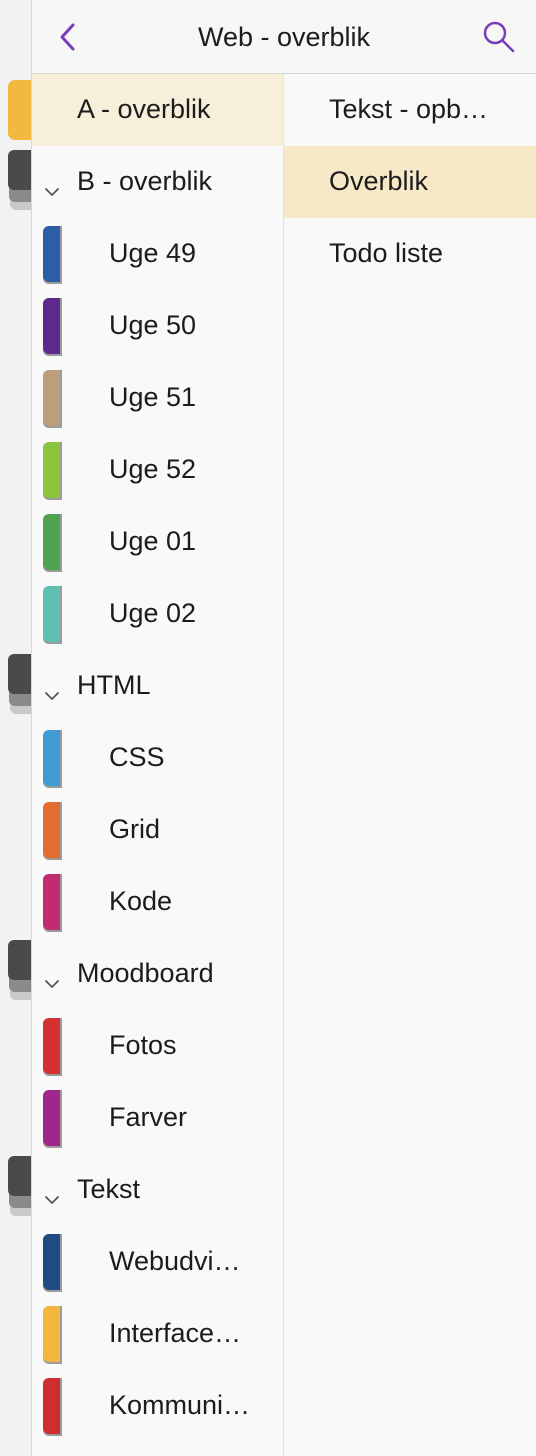  I want to click on section-item: Farver, so click(157, 1118).